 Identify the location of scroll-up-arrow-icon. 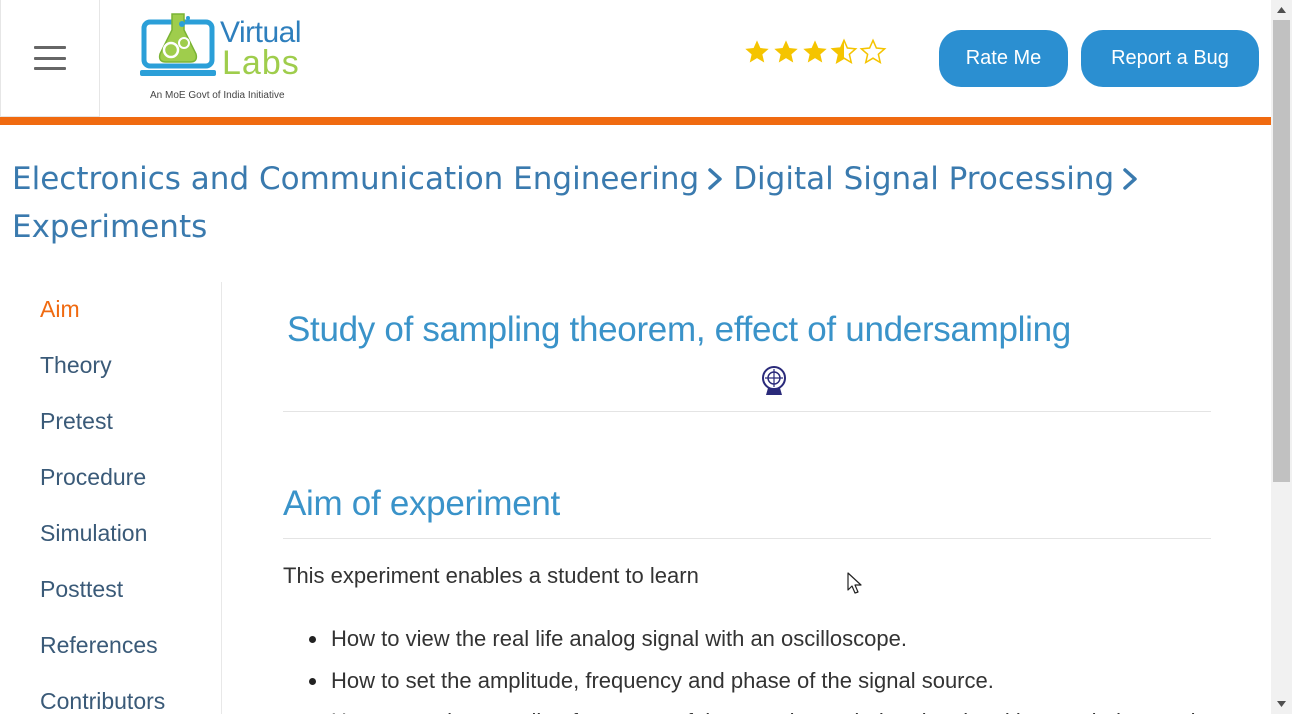
(1281, 10).